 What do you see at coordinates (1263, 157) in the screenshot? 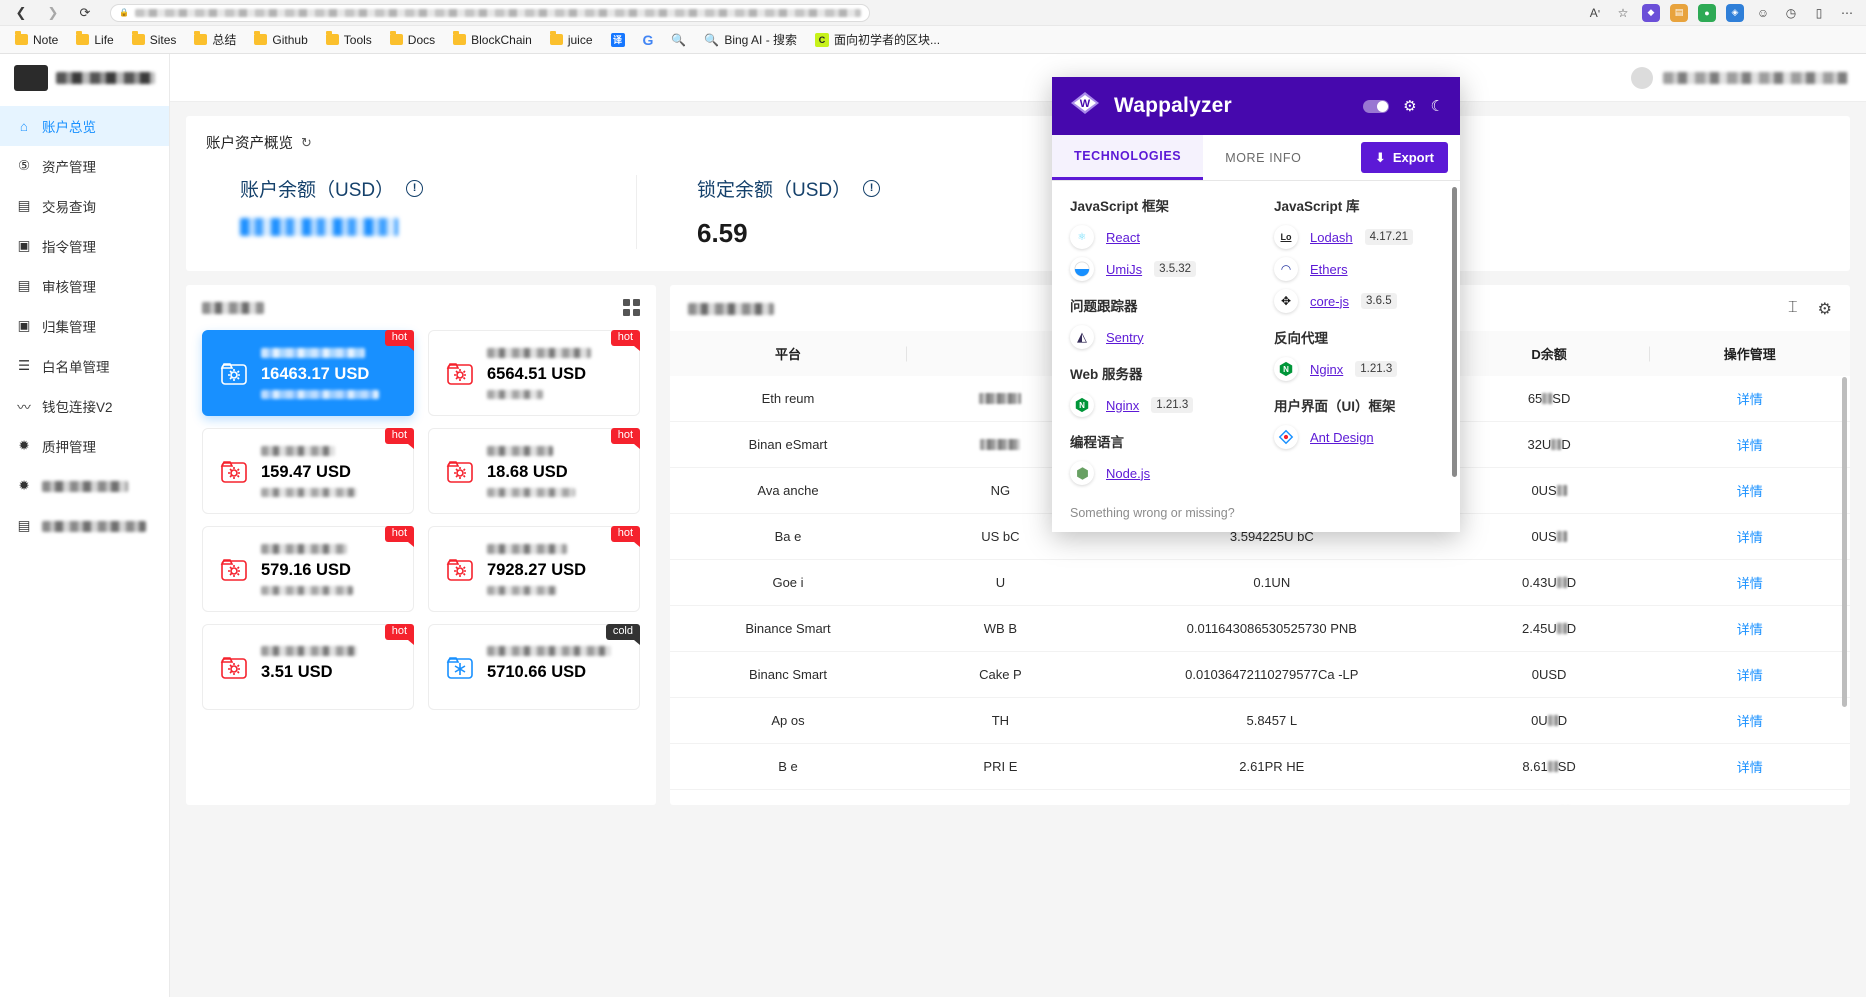
I see `tab-more-info: MORE INFO` at bounding box center [1263, 157].